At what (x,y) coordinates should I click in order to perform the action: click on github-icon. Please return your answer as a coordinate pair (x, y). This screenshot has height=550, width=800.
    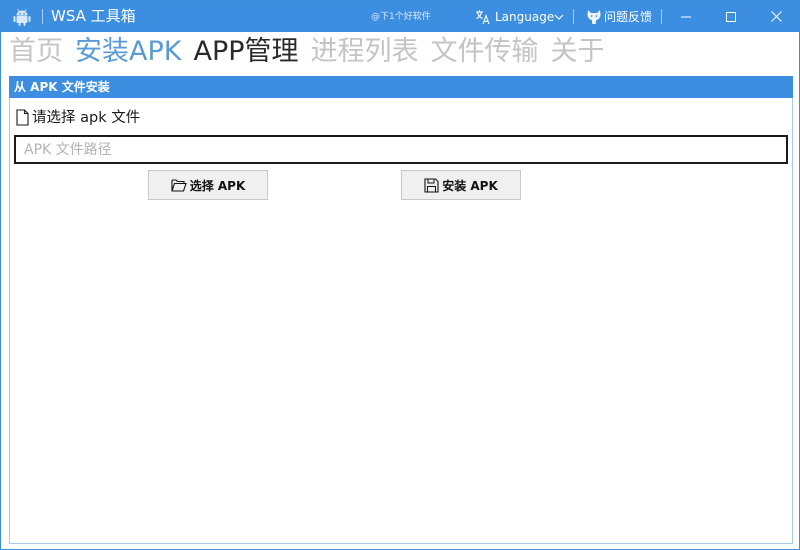
    Looking at the image, I should click on (594, 16).